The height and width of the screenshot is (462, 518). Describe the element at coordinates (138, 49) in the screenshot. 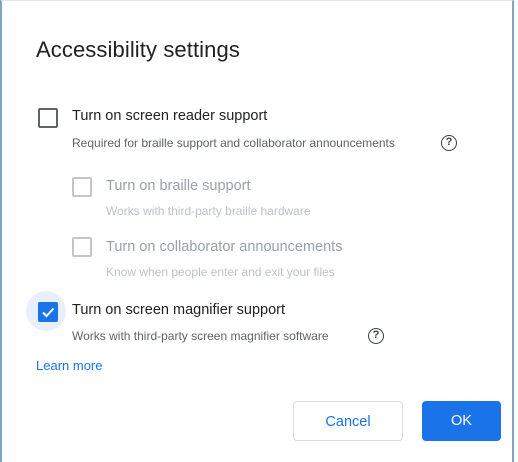

I see `dialog-title: Accessibility settings` at that location.